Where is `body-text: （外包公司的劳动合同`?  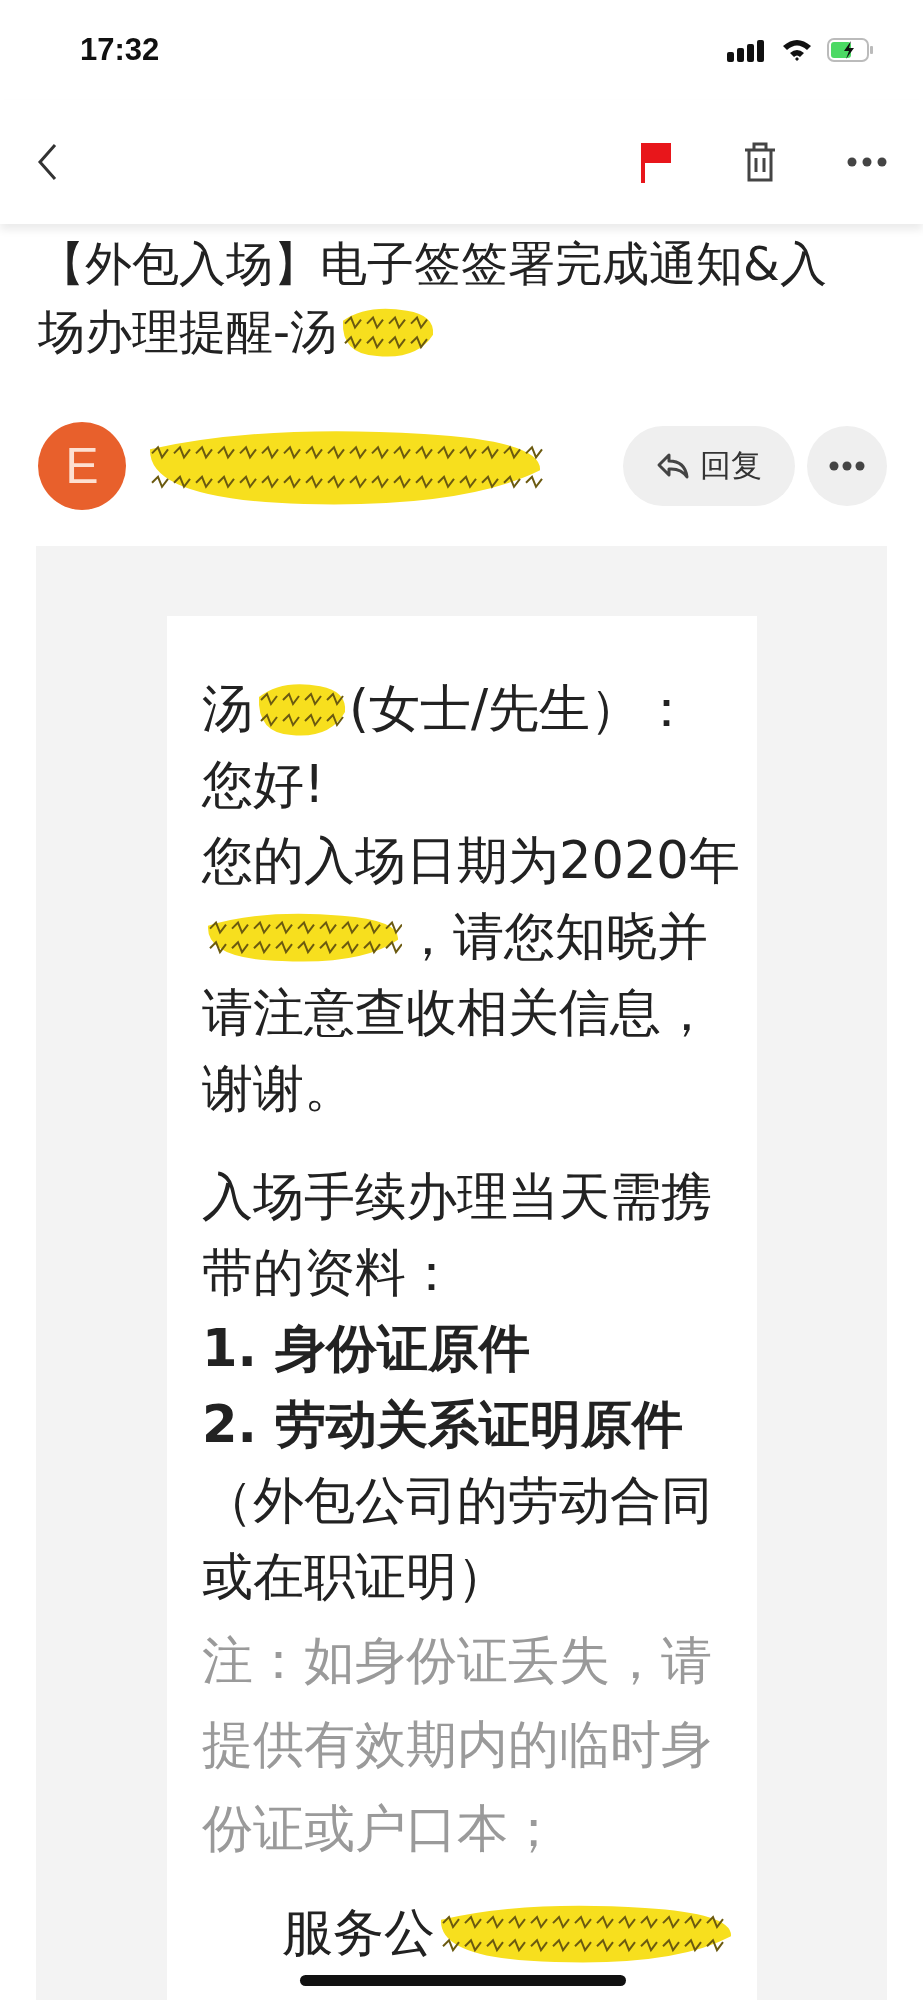
body-text: （外包公司的劳动合同 is located at coordinates (457, 1501).